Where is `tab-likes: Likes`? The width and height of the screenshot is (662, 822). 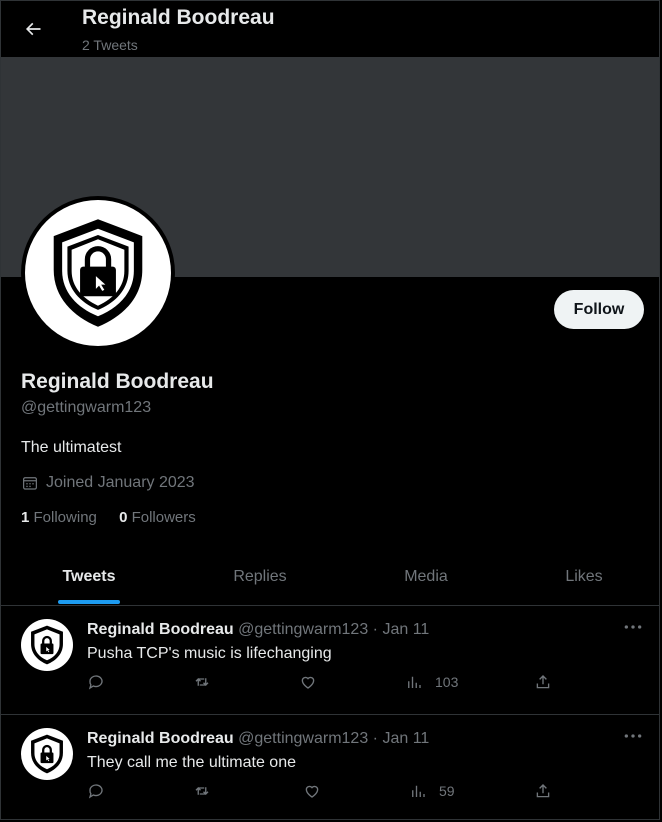
tab-likes: Likes is located at coordinates (584, 577).